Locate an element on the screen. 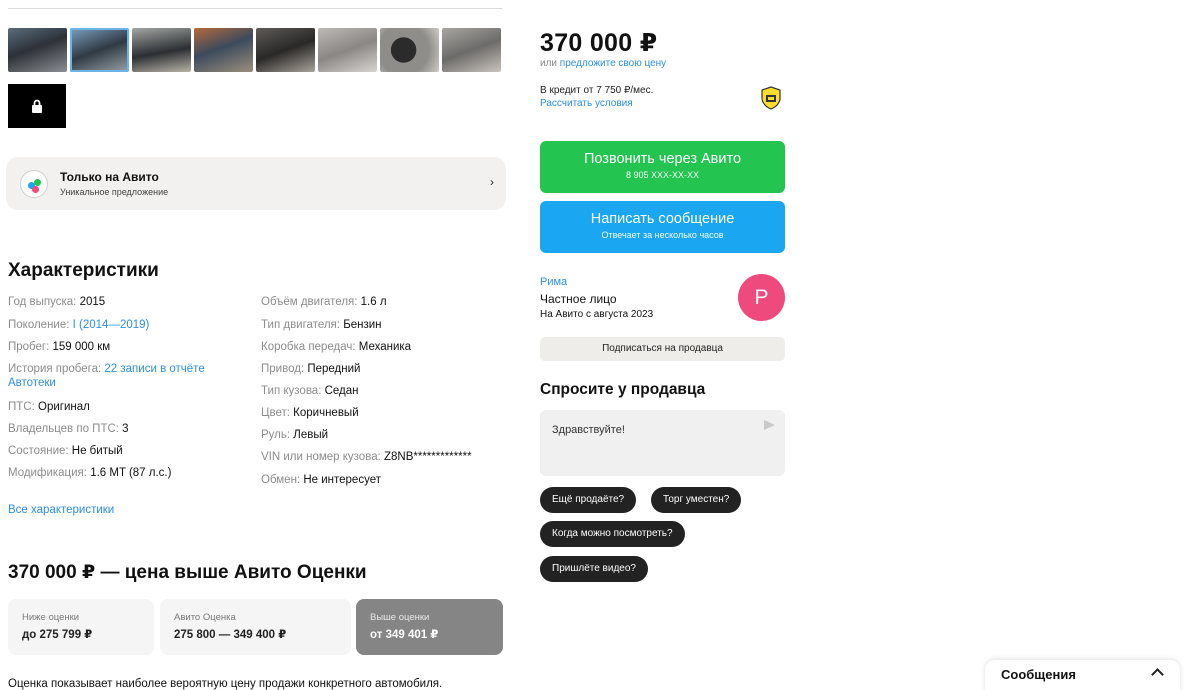  chevron-up-icon is located at coordinates (1157, 674).